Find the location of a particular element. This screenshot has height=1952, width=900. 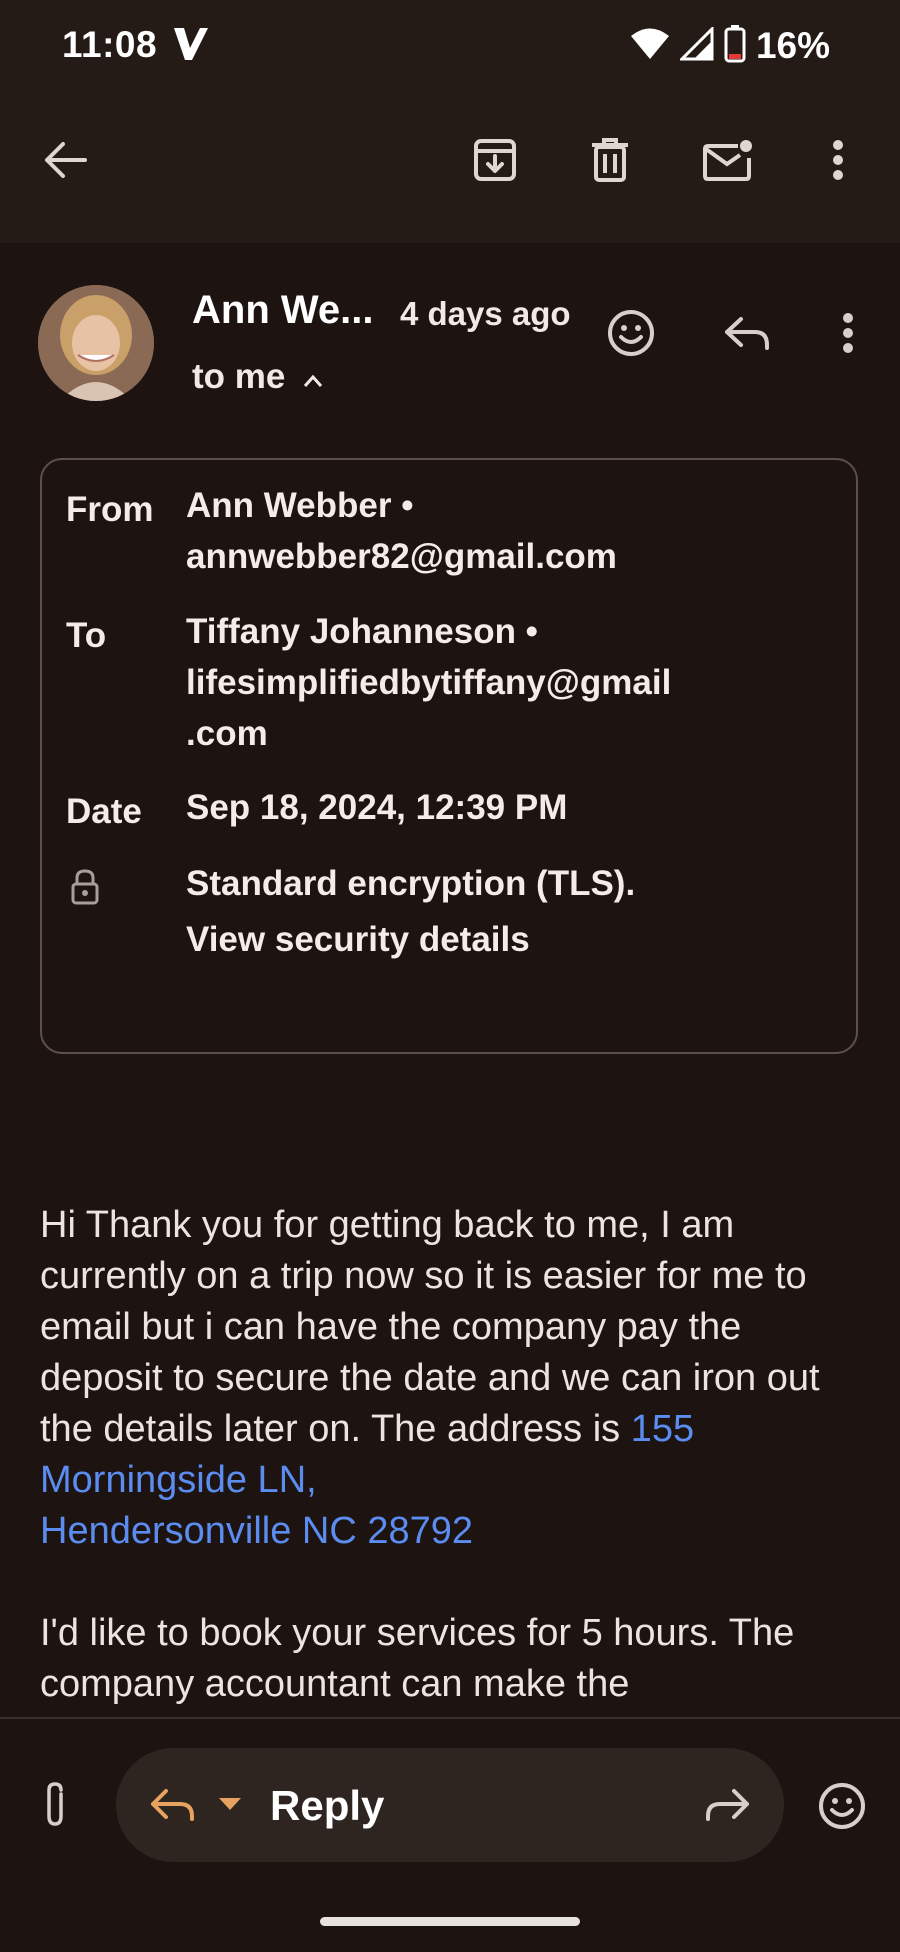

forward-icon is located at coordinates (727, 1805).